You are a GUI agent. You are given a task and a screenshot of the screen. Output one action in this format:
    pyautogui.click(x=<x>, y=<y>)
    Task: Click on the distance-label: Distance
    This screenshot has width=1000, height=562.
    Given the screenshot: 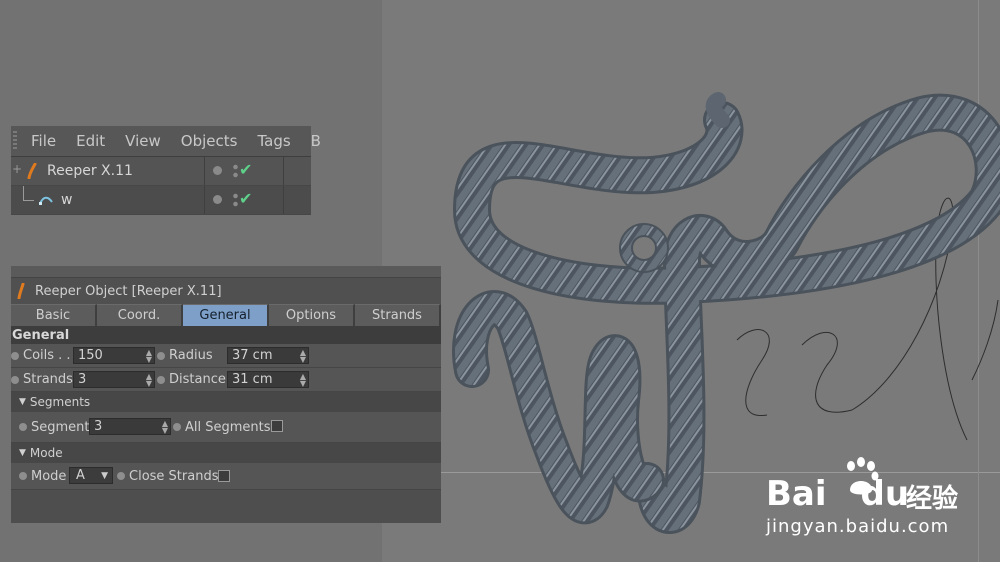 What is the action you would take?
    pyautogui.click(x=191, y=379)
    